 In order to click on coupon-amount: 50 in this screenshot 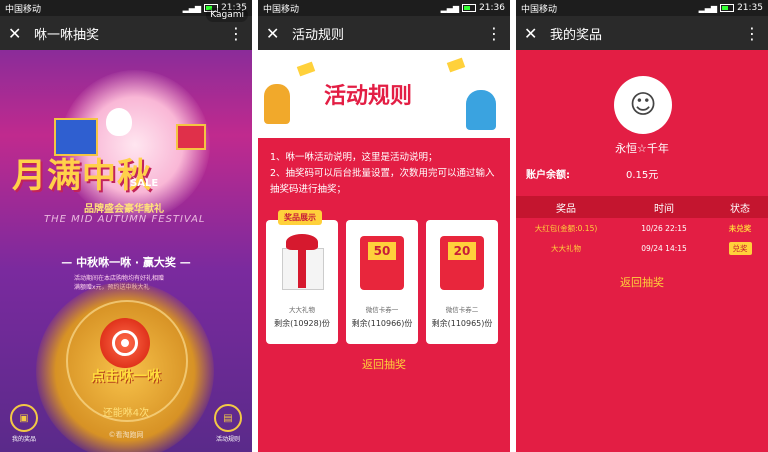, I will do `click(382, 251)`.